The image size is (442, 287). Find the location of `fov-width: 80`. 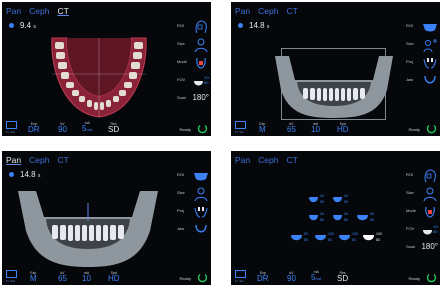

fov-width: 80 is located at coordinates (372, 214).